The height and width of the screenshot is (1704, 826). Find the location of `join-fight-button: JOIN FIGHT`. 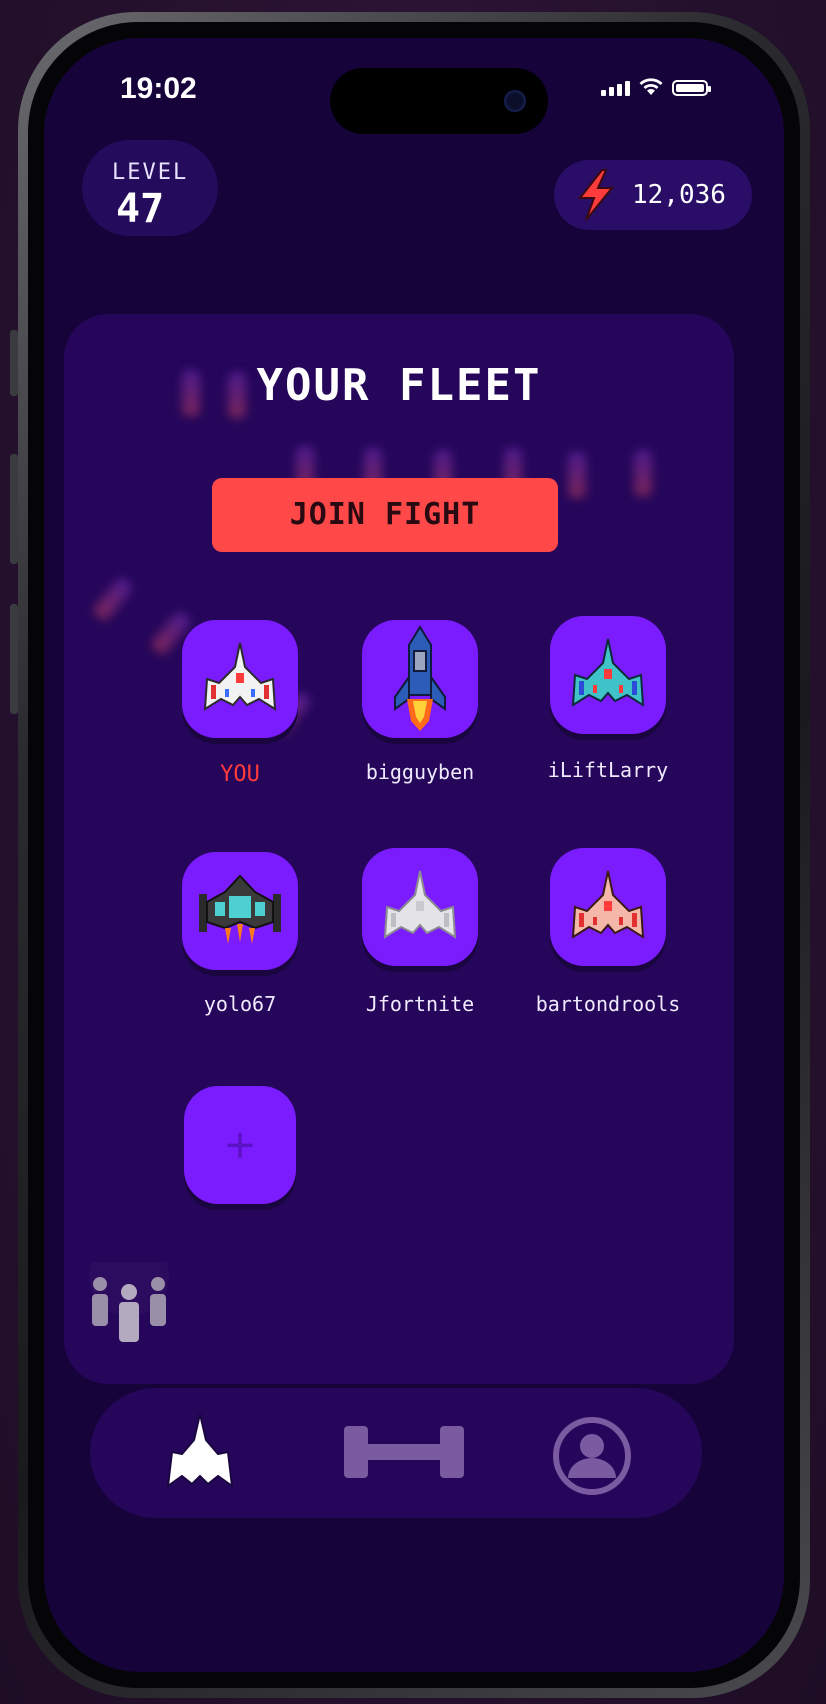

join-fight-button: JOIN FIGHT is located at coordinates (385, 515).